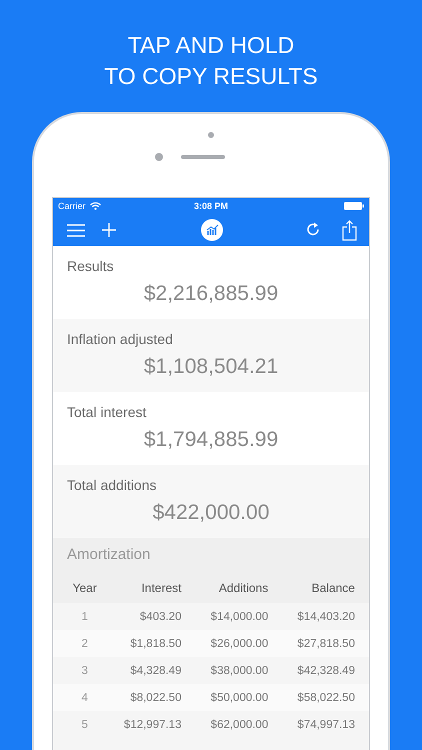  Describe the element at coordinates (239, 644) in the screenshot. I see `table-cell-text: $26,000.00` at that location.